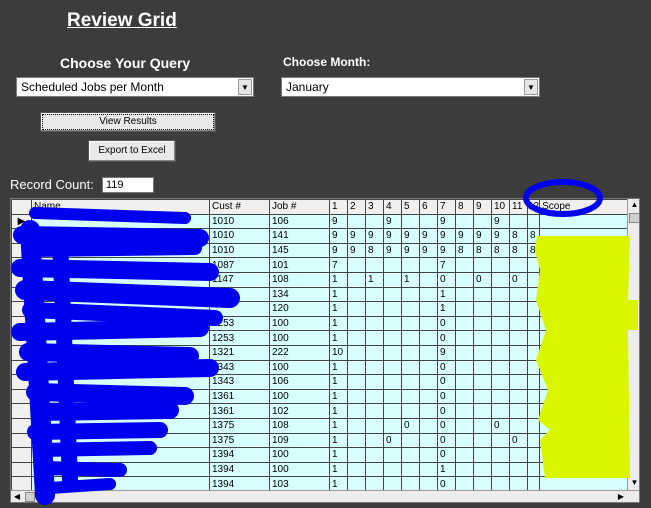  I want to click on table-row: 1087 101 7 7, so click(321, 265).